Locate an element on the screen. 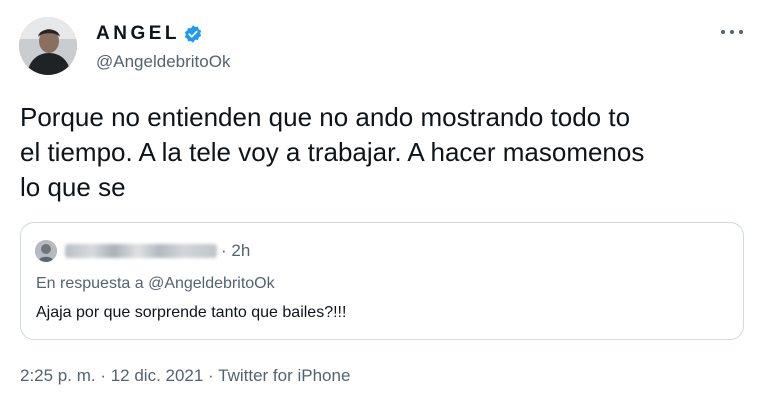 Image resolution: width=767 pixels, height=405 pixels. author-block: ANGEL @AngeldebritoOk is located at coordinates (163, 47).